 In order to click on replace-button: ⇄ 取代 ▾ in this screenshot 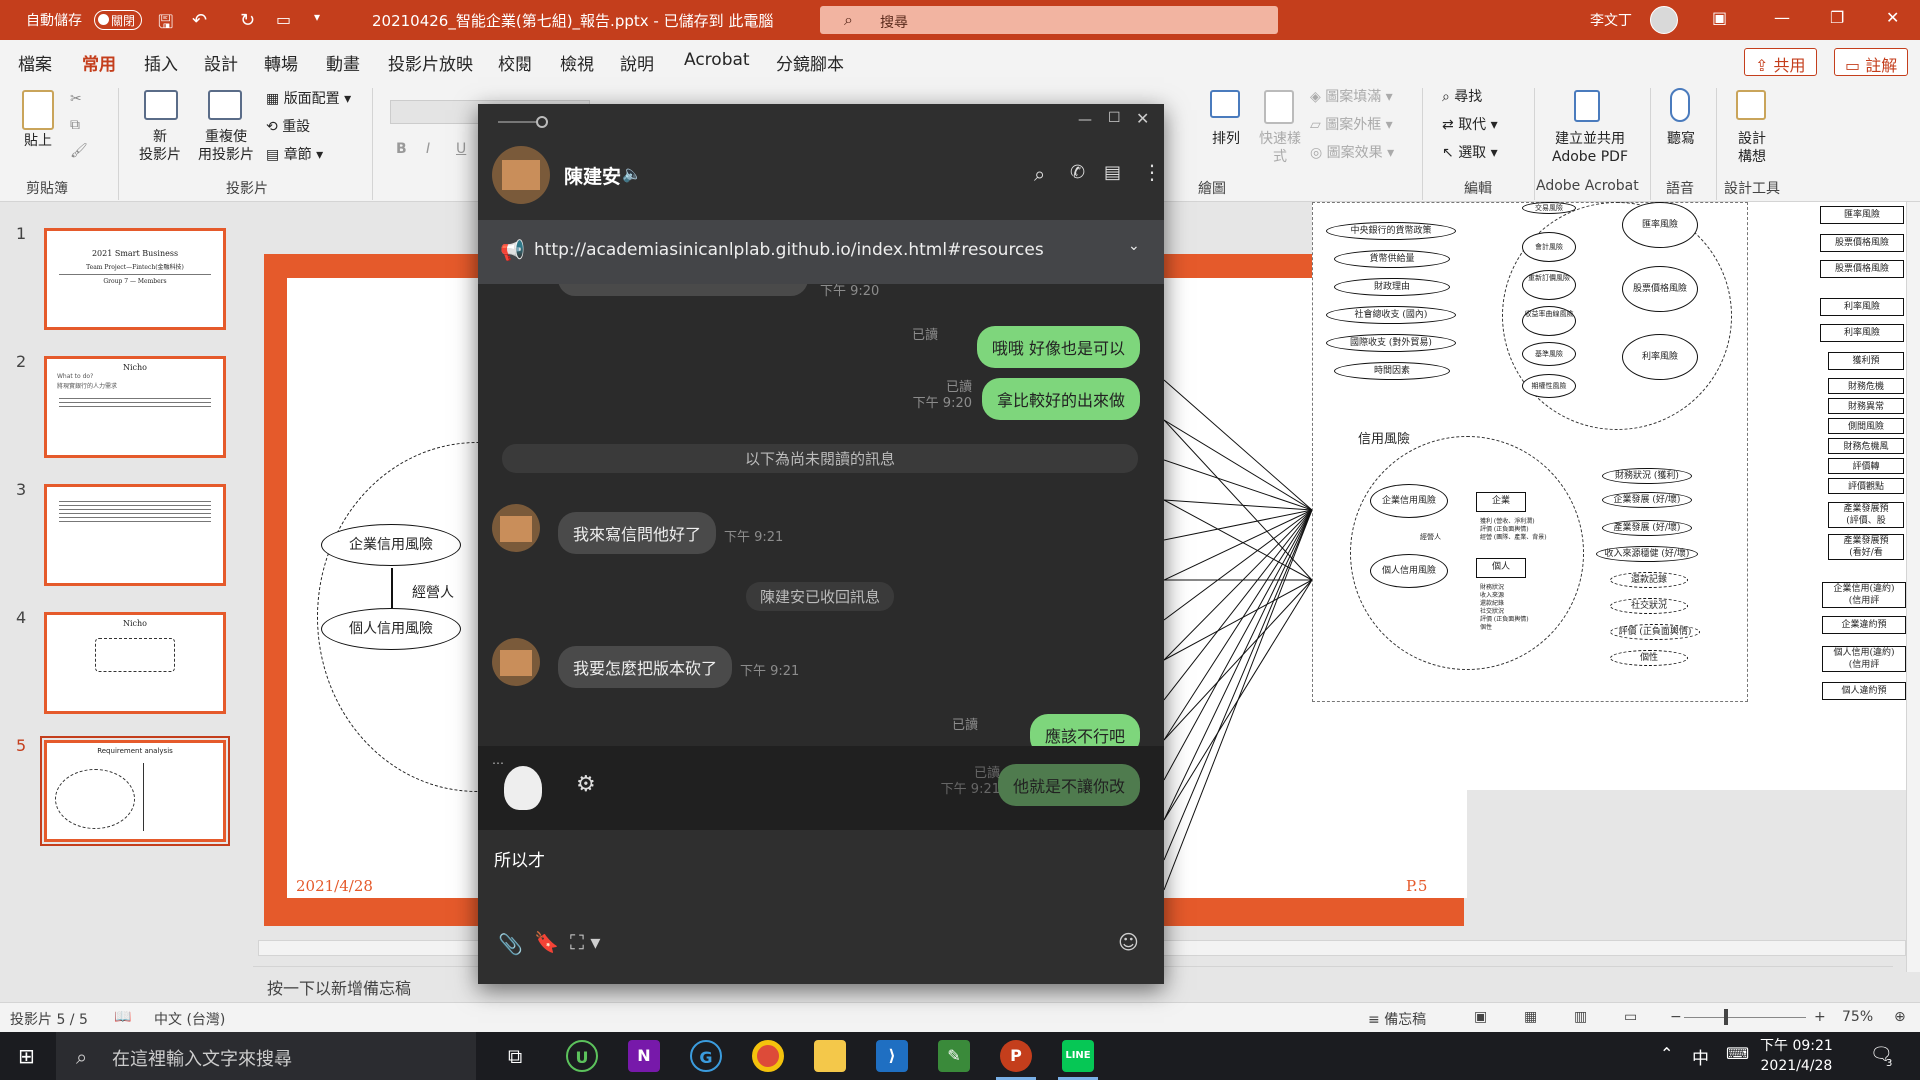, I will do `click(1470, 125)`.